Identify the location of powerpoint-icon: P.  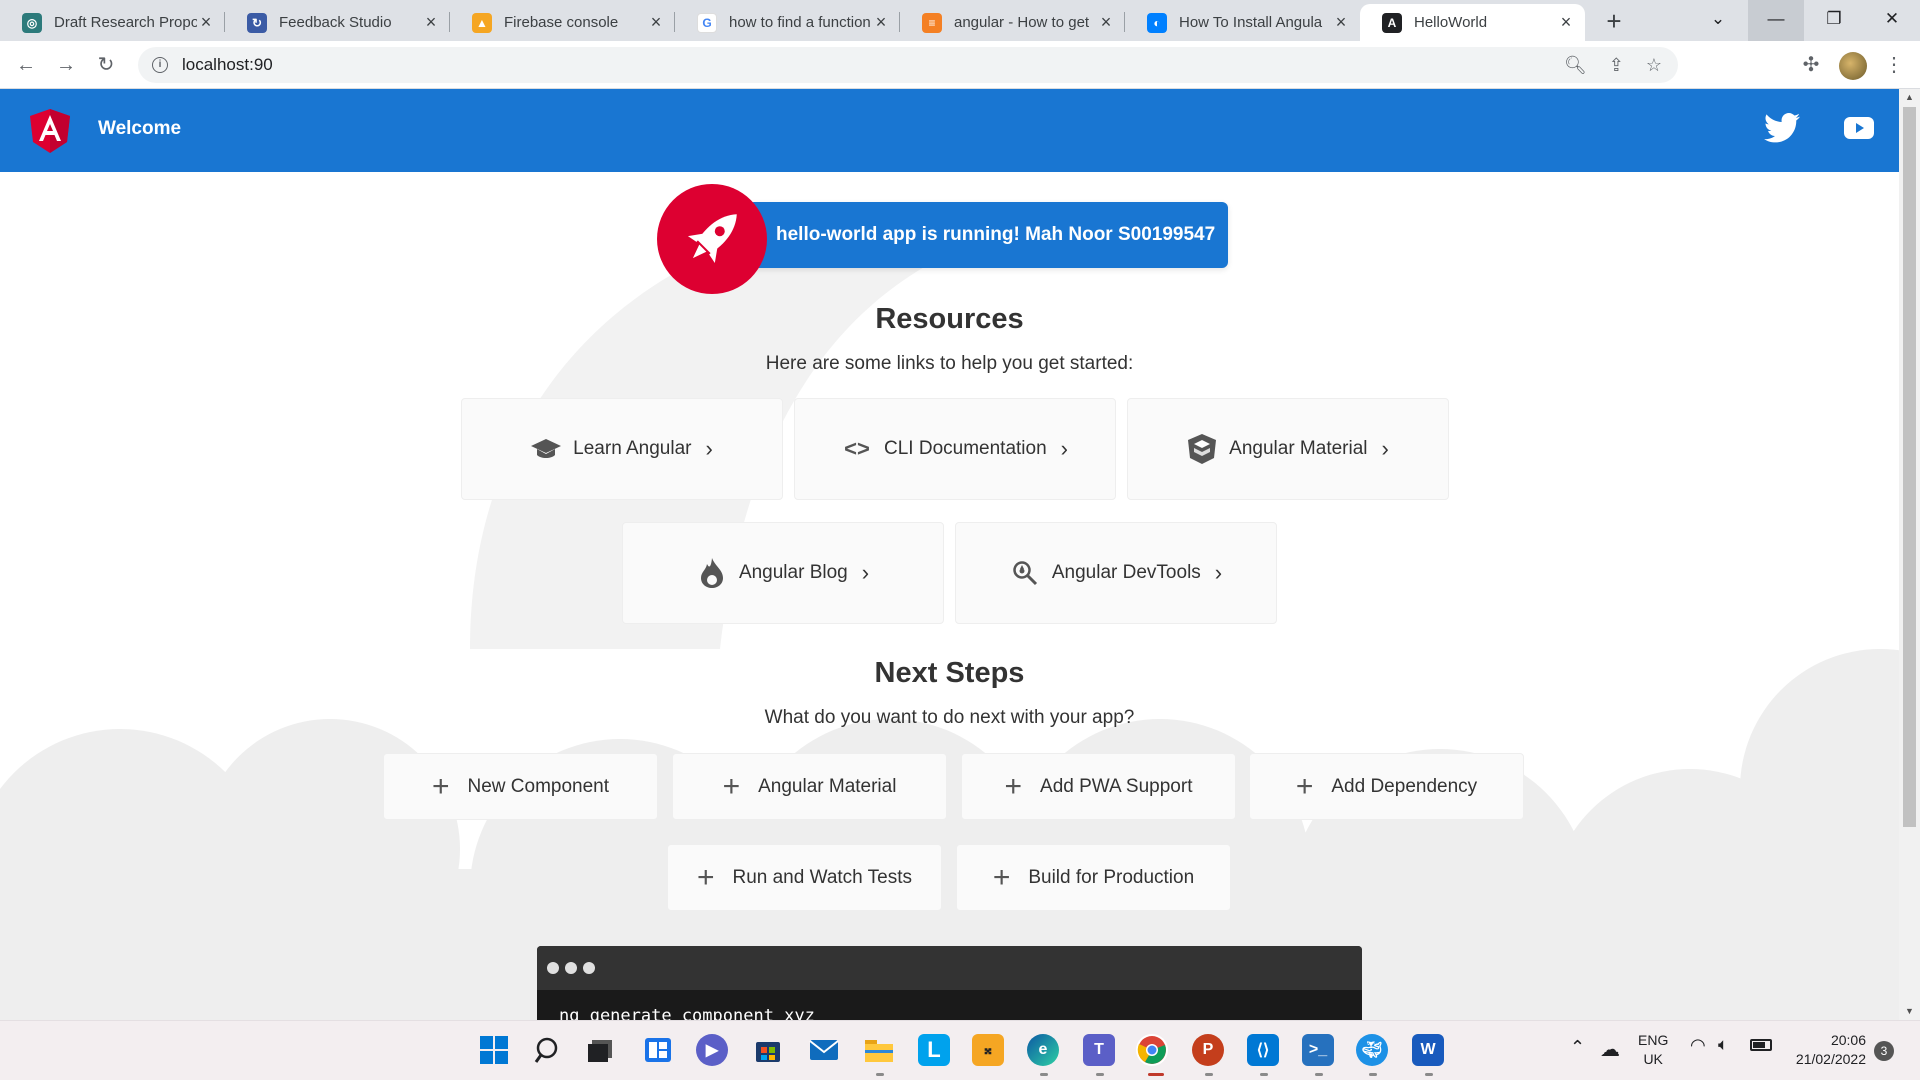
(1208, 1050).